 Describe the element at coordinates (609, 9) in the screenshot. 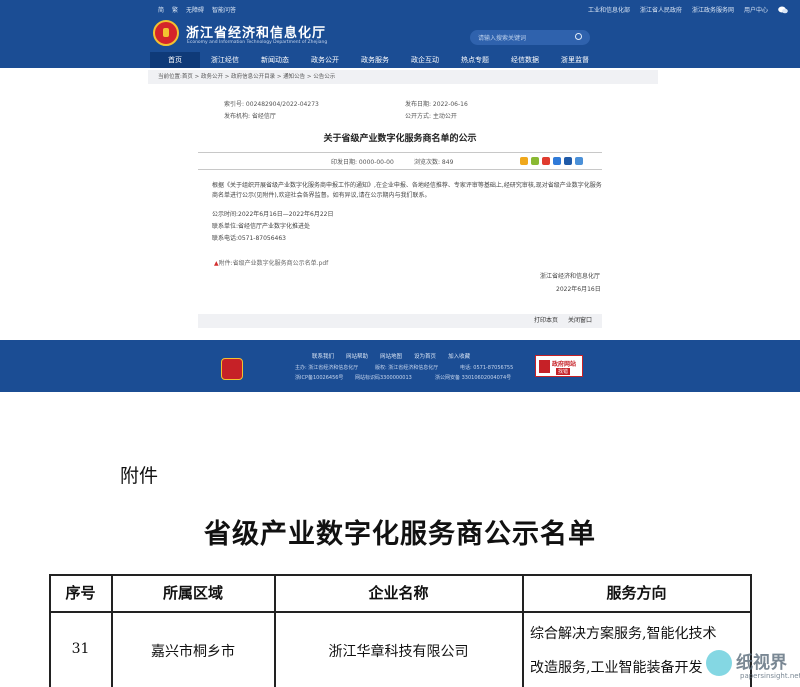

I see `link-miit: 工业和信息化部` at that location.